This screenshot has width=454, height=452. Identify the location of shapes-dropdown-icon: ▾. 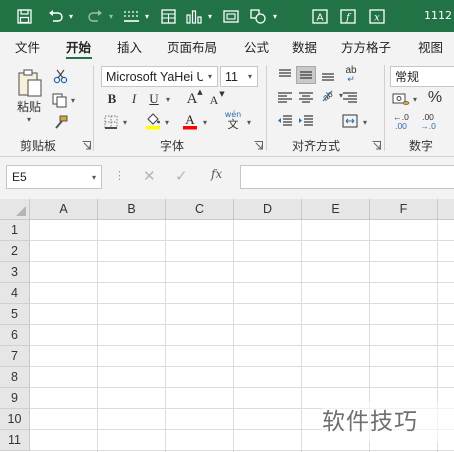
(275, 16).